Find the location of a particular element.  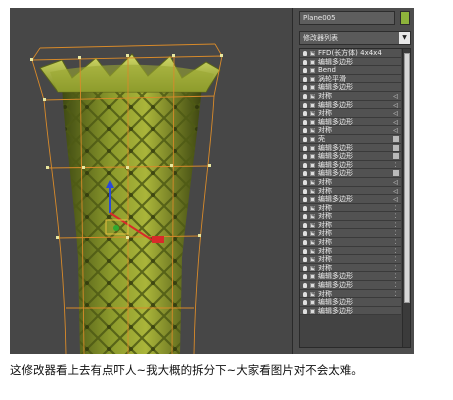

object-name-row: Plane005 is located at coordinates (355, 18).